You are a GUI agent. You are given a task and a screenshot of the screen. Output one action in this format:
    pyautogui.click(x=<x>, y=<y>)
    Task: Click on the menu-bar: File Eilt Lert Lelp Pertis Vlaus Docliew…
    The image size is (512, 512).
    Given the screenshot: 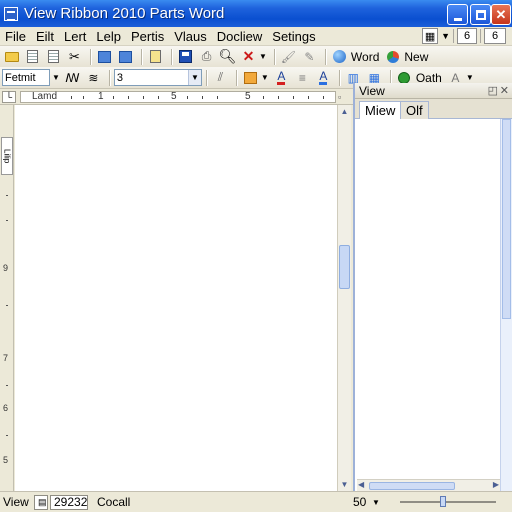 What is the action you would take?
    pyautogui.click(x=256, y=36)
    